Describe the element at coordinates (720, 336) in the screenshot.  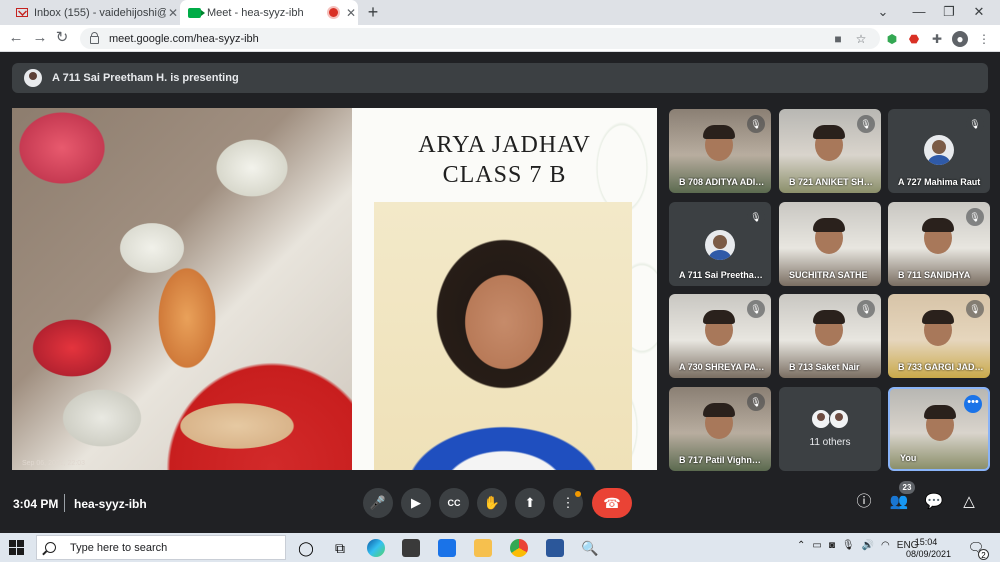
I see `participant-tile: 🎙 A 730 SHREYA PAWAR` at that location.